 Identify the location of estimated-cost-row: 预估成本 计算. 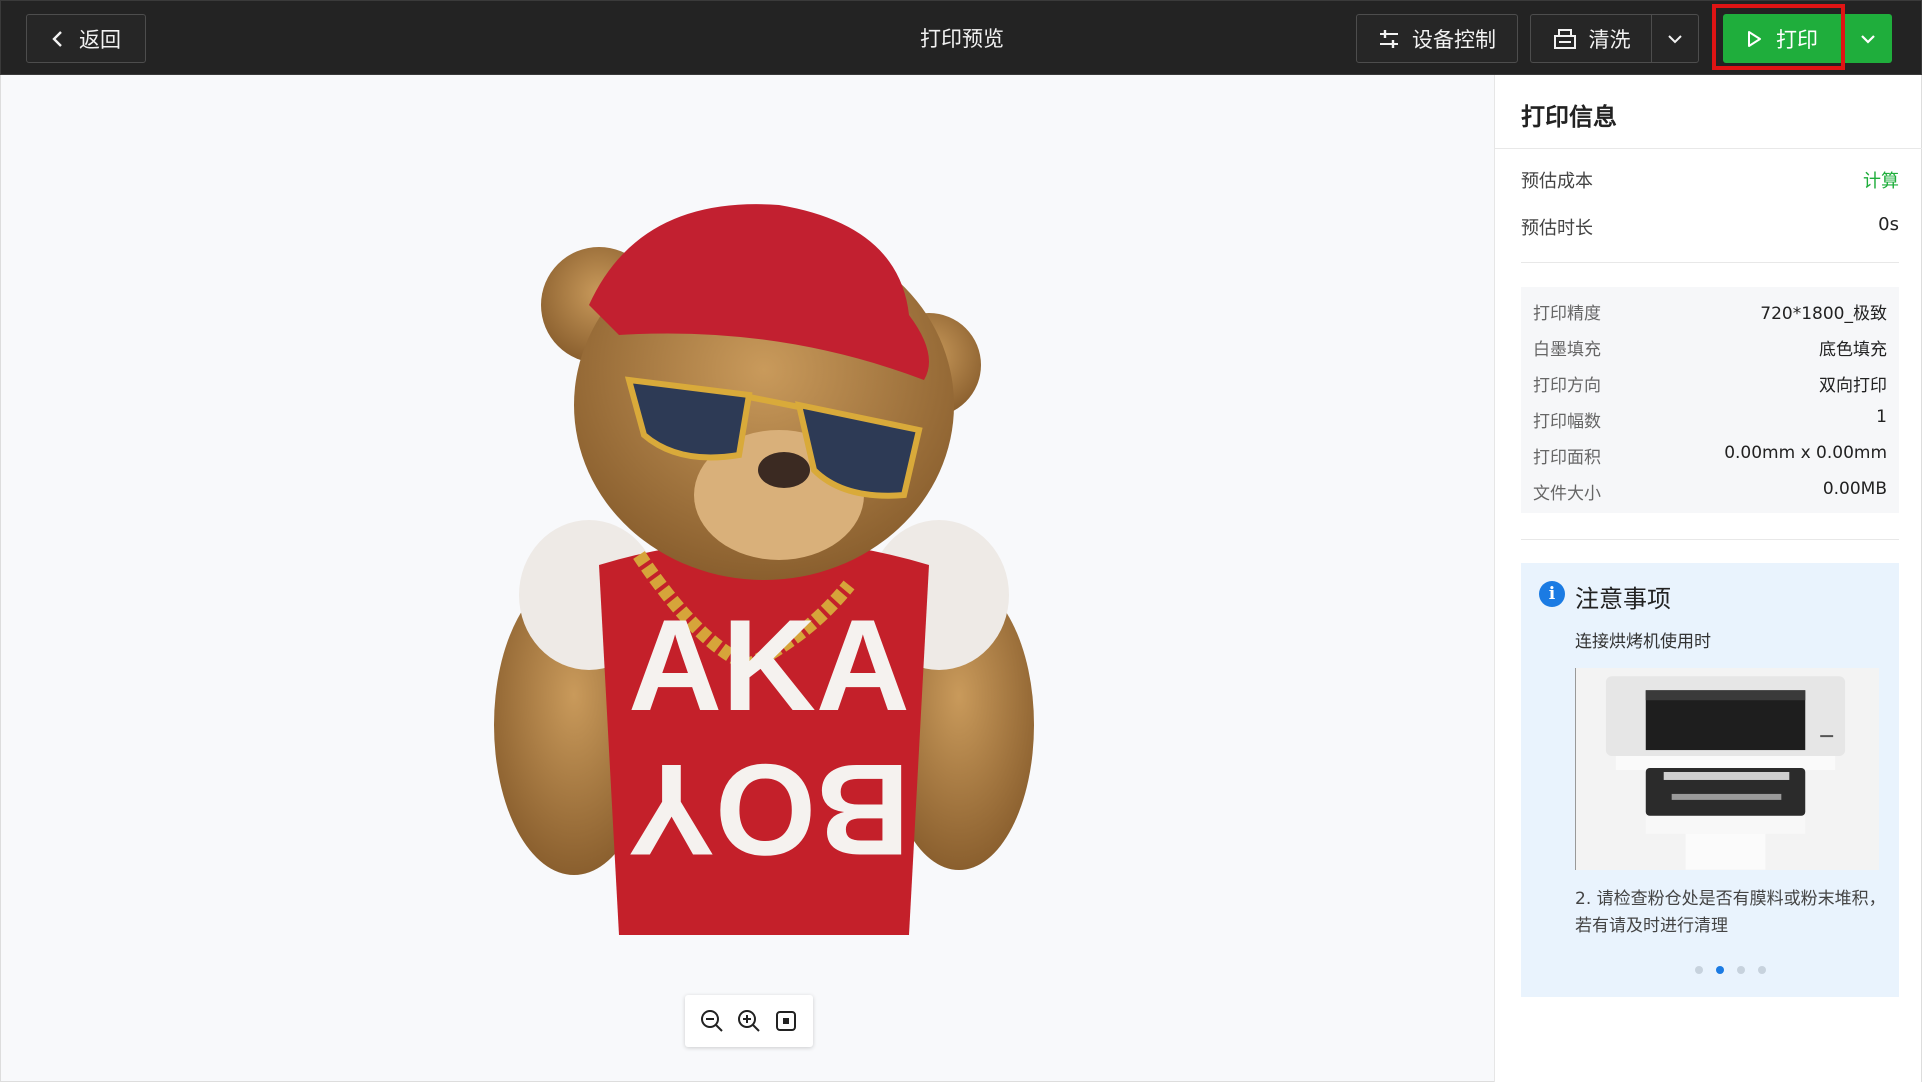
(1710, 180).